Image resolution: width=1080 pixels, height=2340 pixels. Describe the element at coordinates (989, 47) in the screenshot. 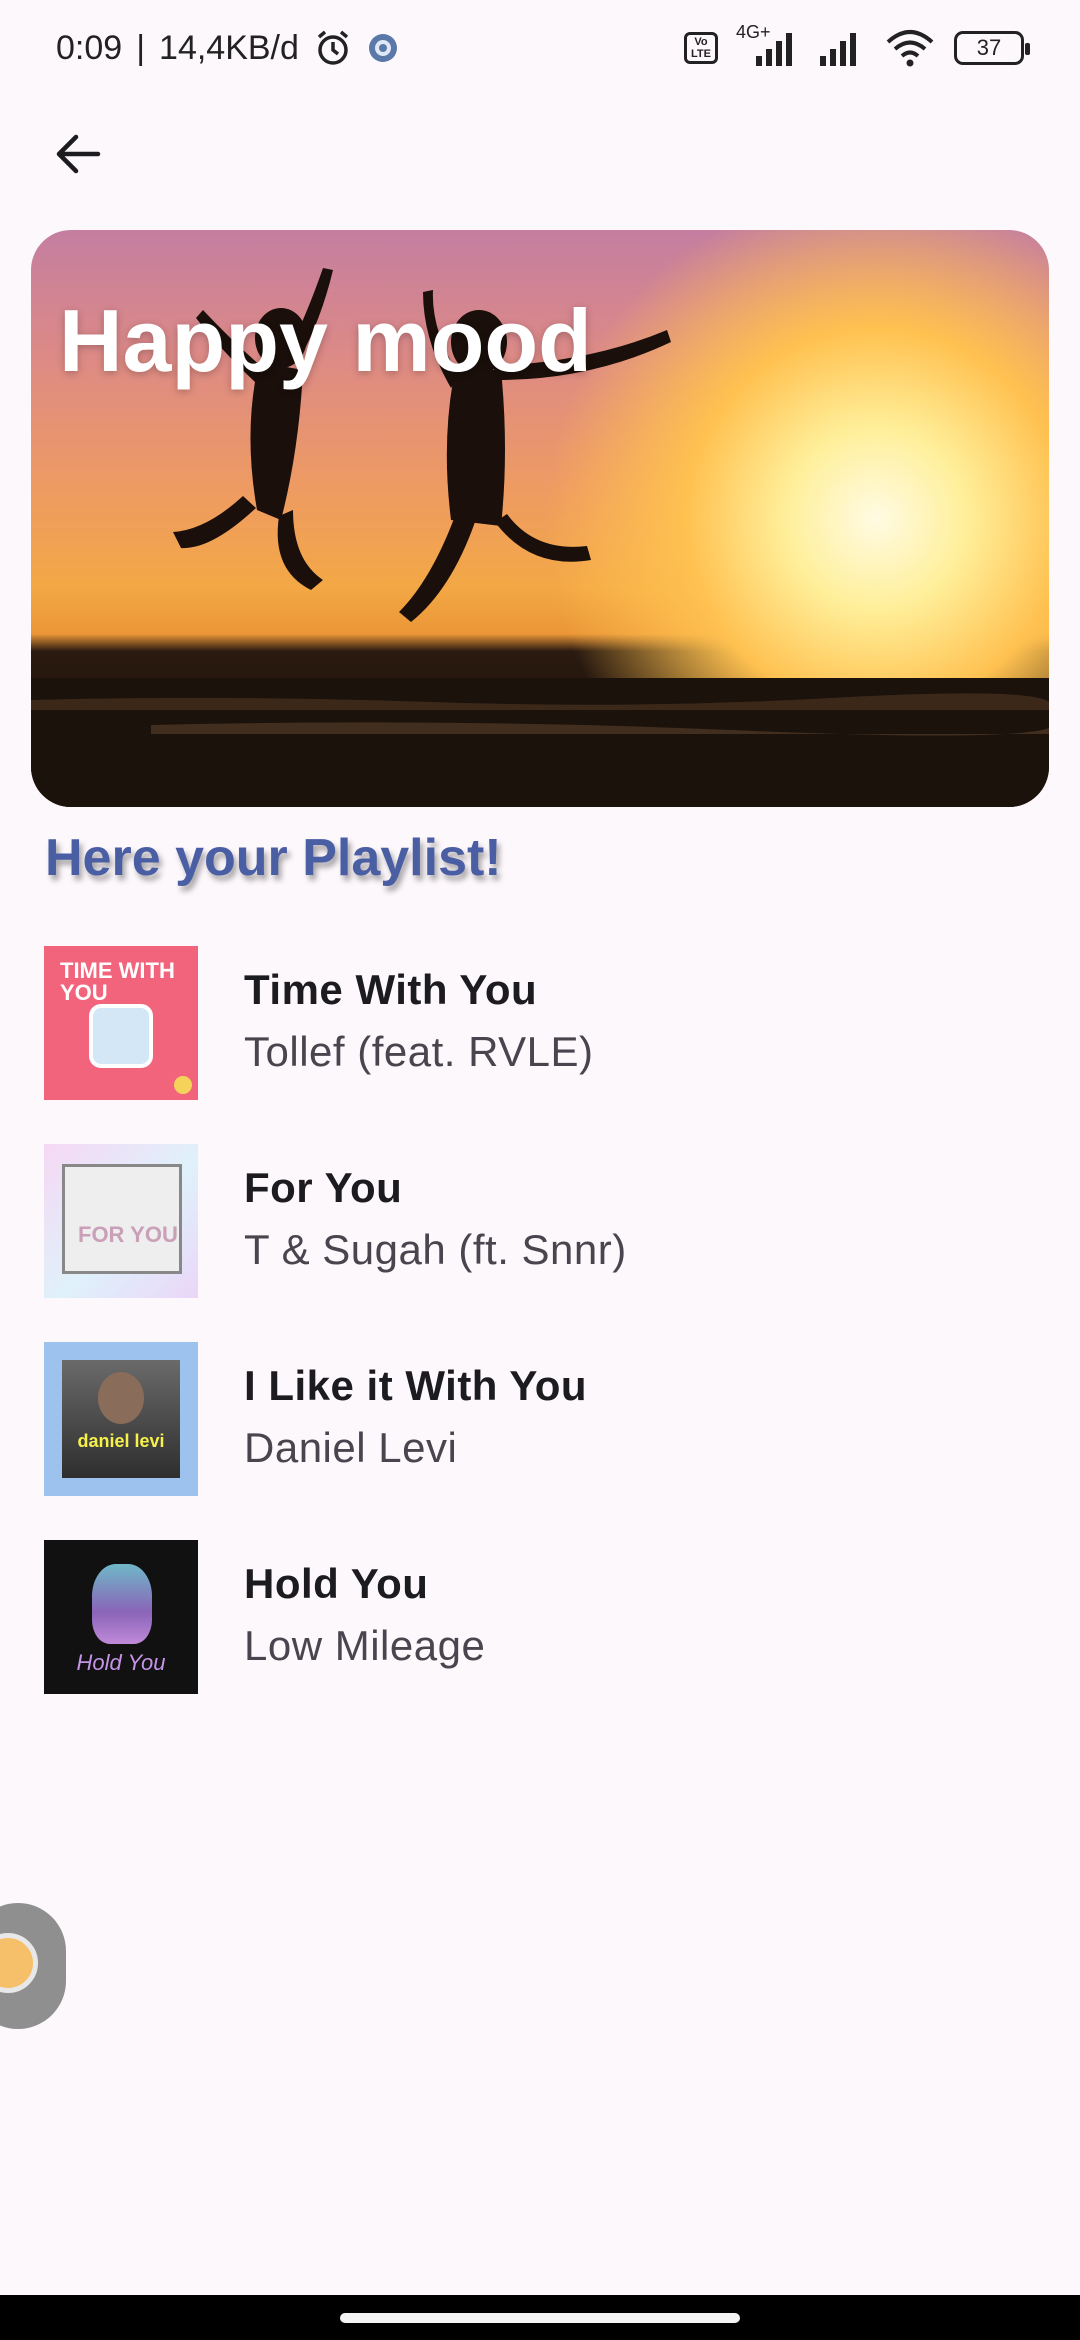

I see `battery-level: 37` at that location.